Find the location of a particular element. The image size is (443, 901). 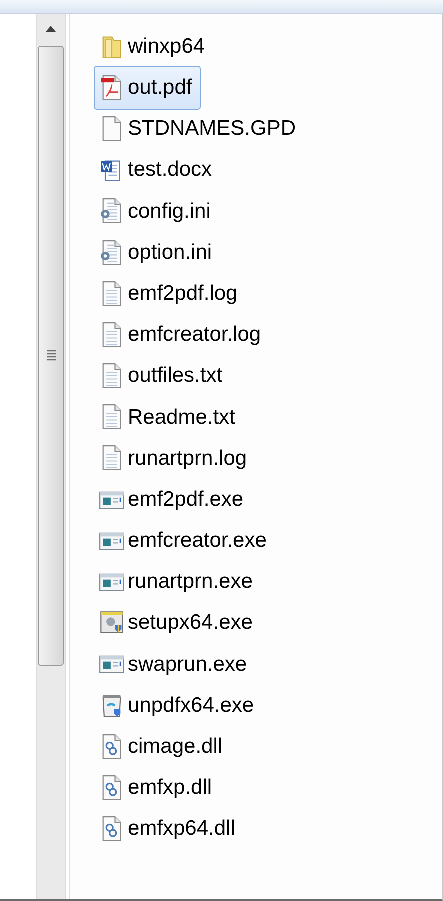

file-item: setupx64.exe is located at coordinates (178, 623).